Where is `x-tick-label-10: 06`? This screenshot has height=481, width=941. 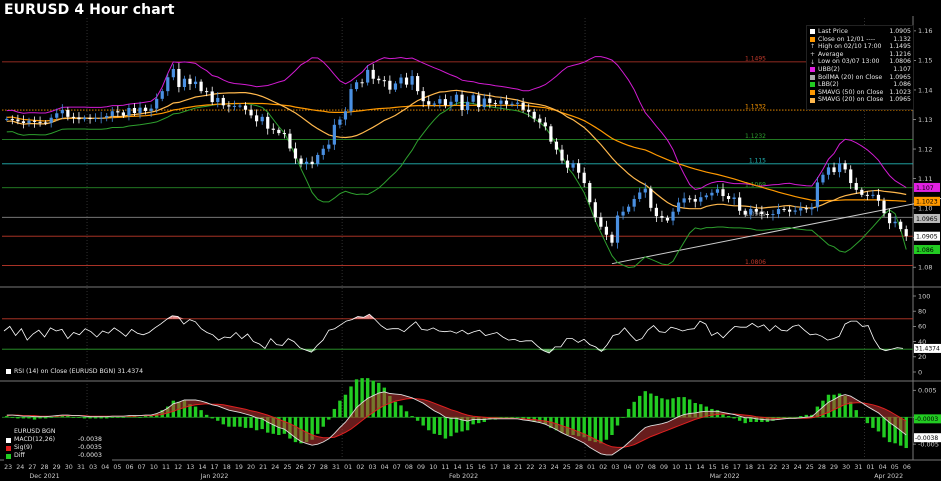 x-tick-label-10: 06 is located at coordinates (130, 467).